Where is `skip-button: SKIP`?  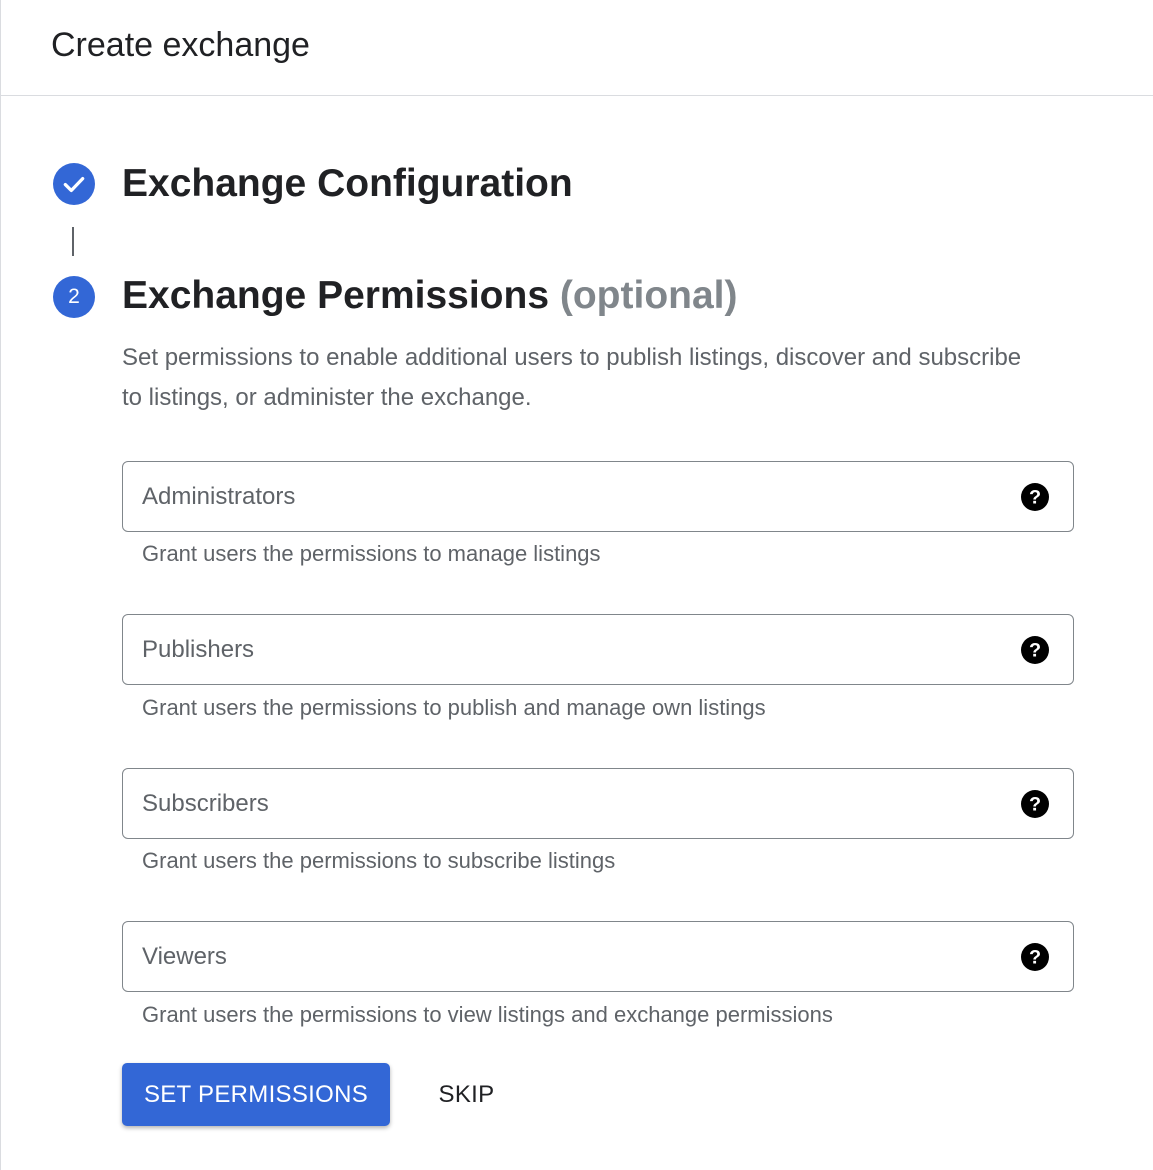
skip-button: SKIP is located at coordinates (466, 1094).